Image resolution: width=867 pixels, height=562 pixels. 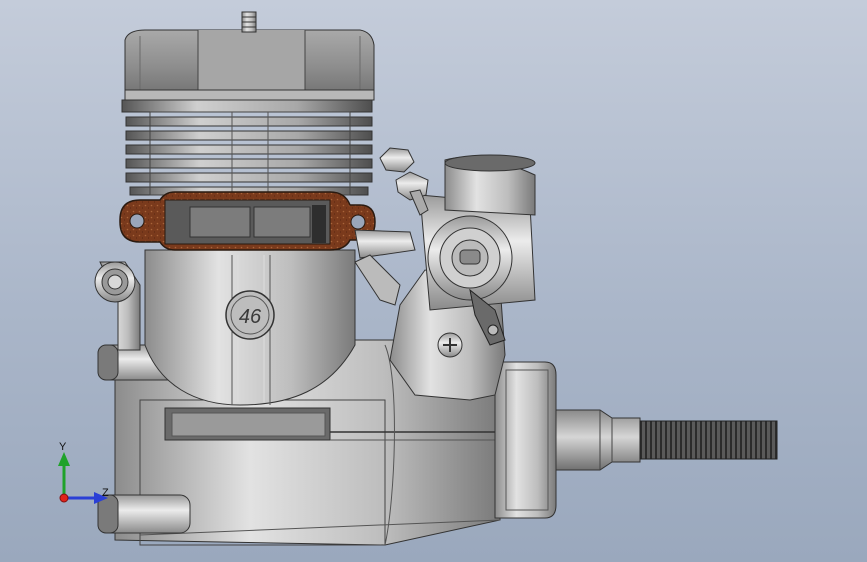 What do you see at coordinates (250, 317) in the screenshot?
I see `displacement-marking: 46` at bounding box center [250, 317].